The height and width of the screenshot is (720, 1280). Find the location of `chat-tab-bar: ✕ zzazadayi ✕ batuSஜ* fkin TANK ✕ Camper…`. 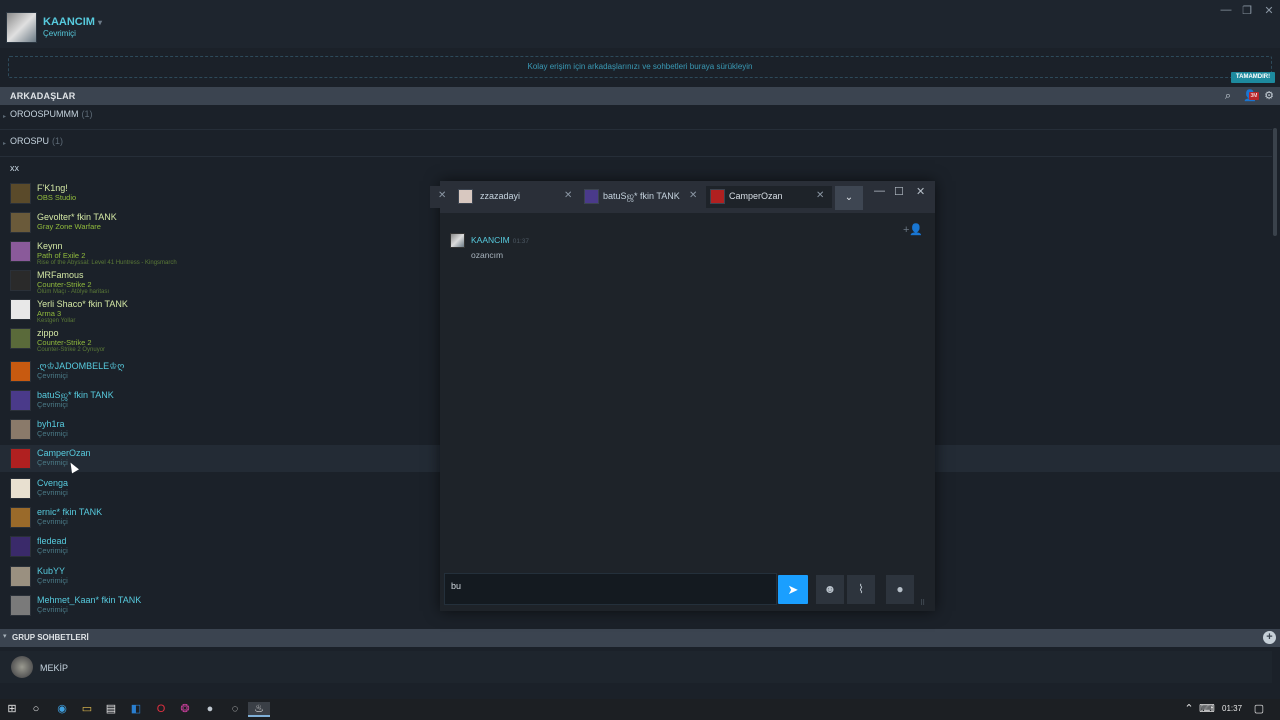

chat-tab-bar: ✕ zzazadayi ✕ batuSஜ* fkin TANK ✕ Camper… is located at coordinates (682, 197).